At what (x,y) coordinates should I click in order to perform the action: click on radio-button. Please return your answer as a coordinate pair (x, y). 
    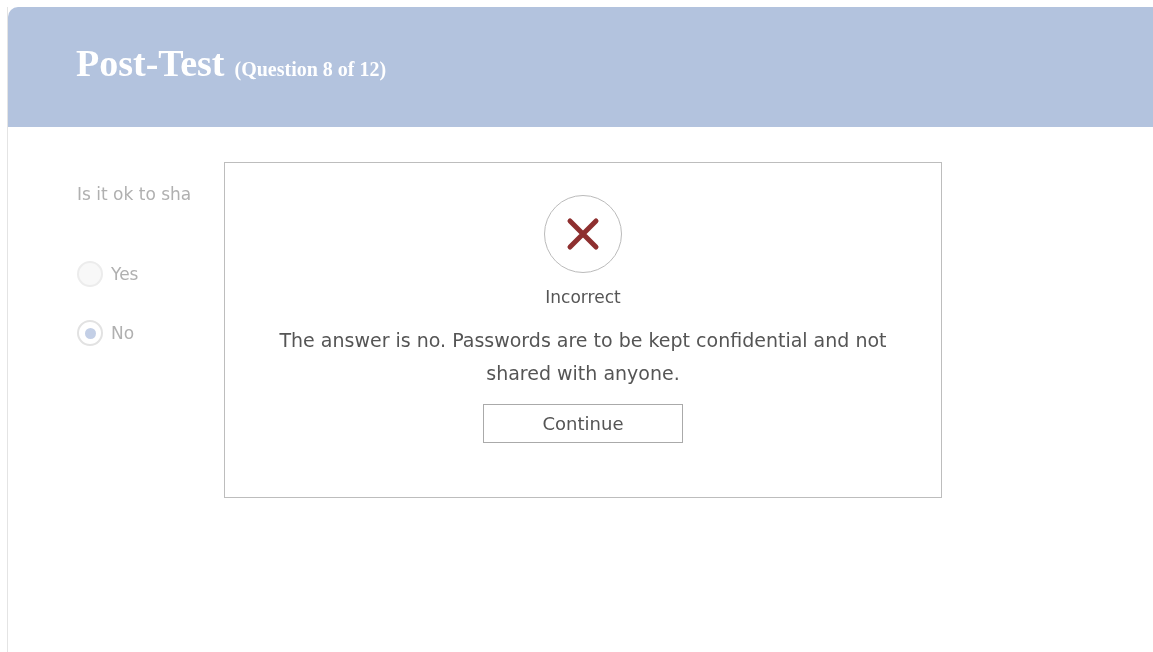
    Looking at the image, I should click on (90, 333).